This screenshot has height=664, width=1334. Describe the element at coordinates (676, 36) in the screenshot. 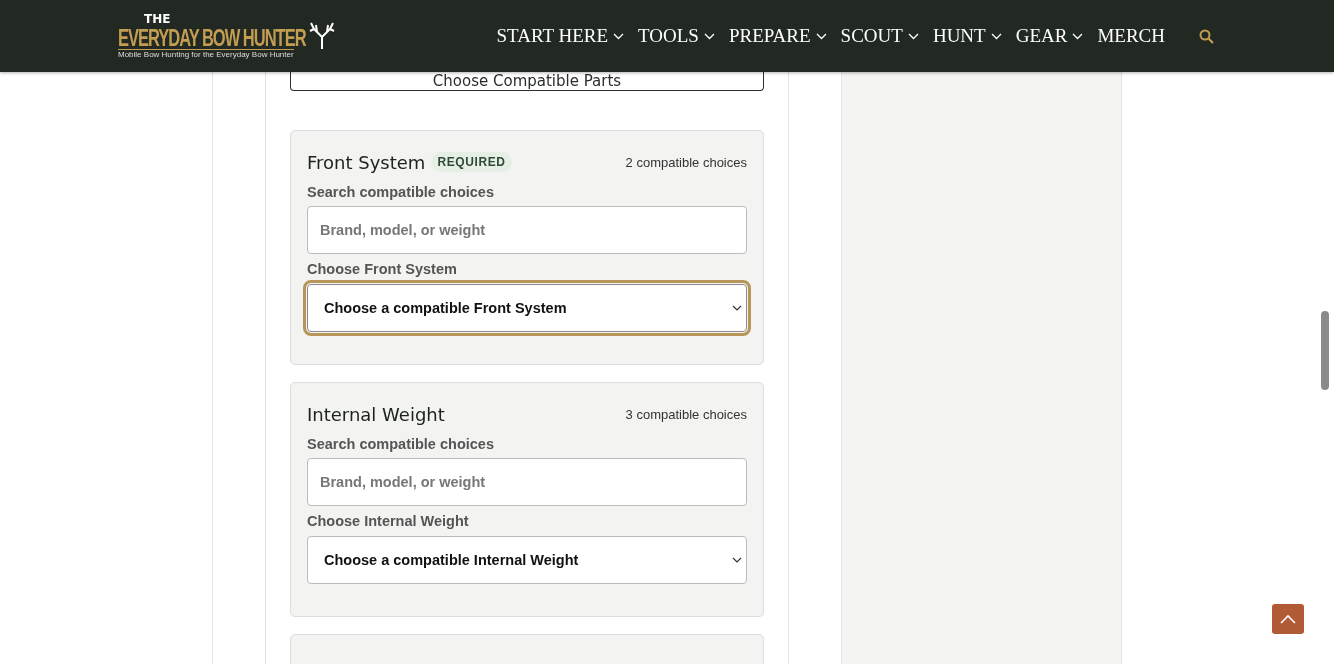

I see `nav-link: TOOLS` at that location.